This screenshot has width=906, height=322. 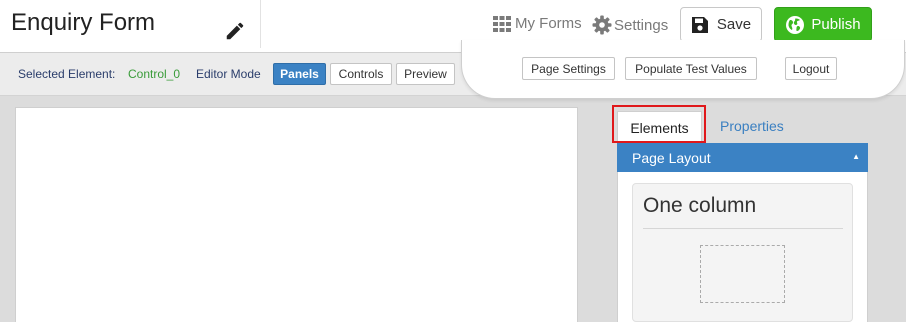 I want to click on settings-link: Settings, so click(x=630, y=25).